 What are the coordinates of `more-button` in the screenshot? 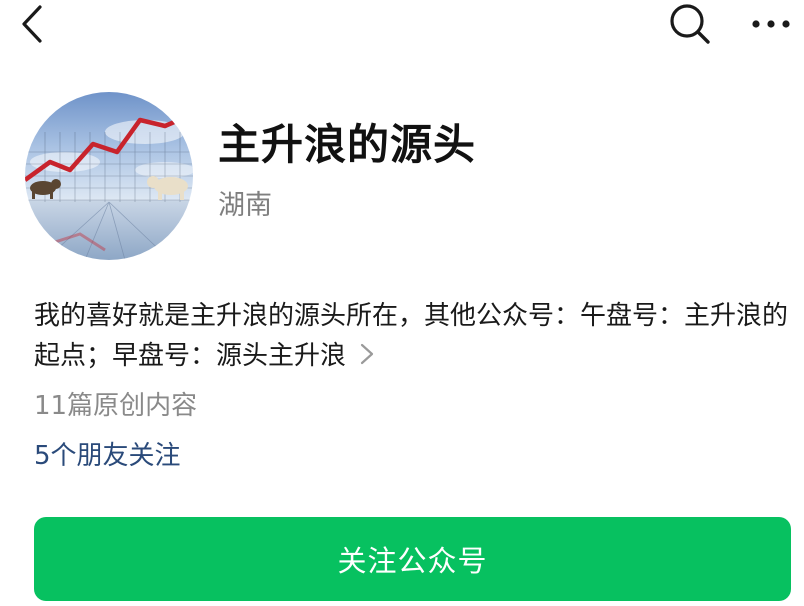 It's located at (771, 24).